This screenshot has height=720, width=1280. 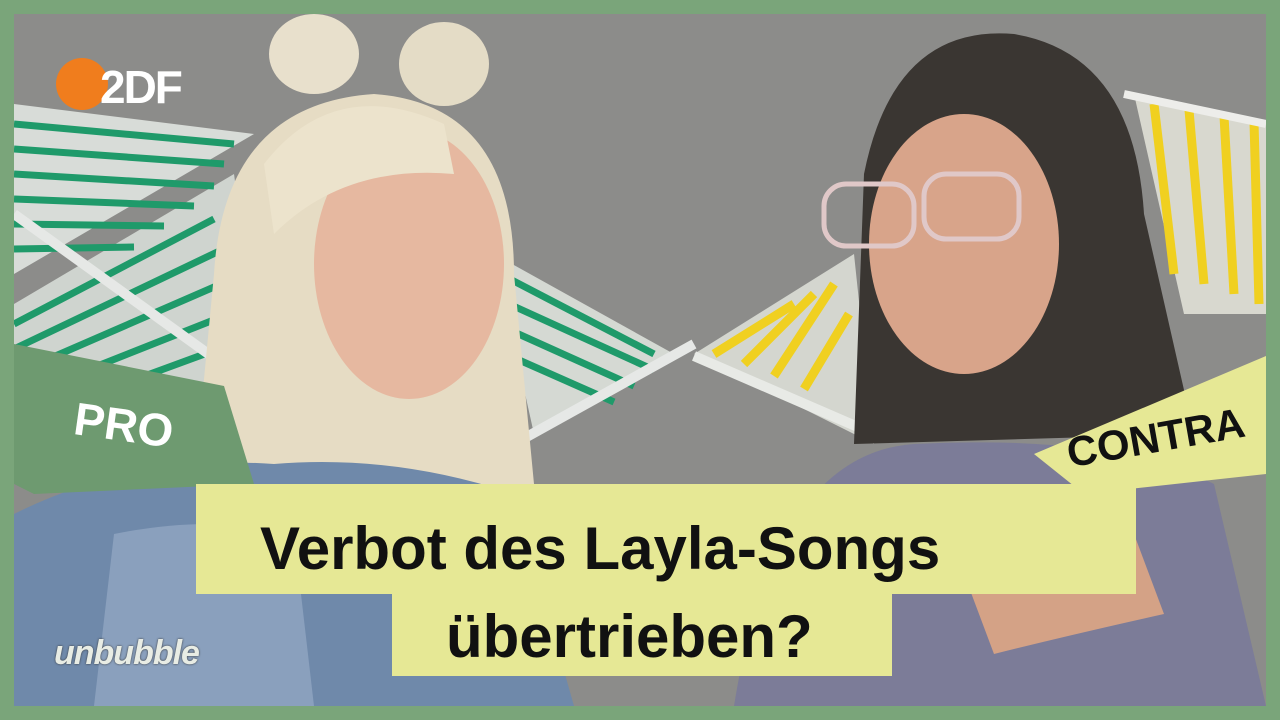 What do you see at coordinates (600, 548) in the screenshot?
I see `headline-line-1: Verbot des Layla-Songs` at bounding box center [600, 548].